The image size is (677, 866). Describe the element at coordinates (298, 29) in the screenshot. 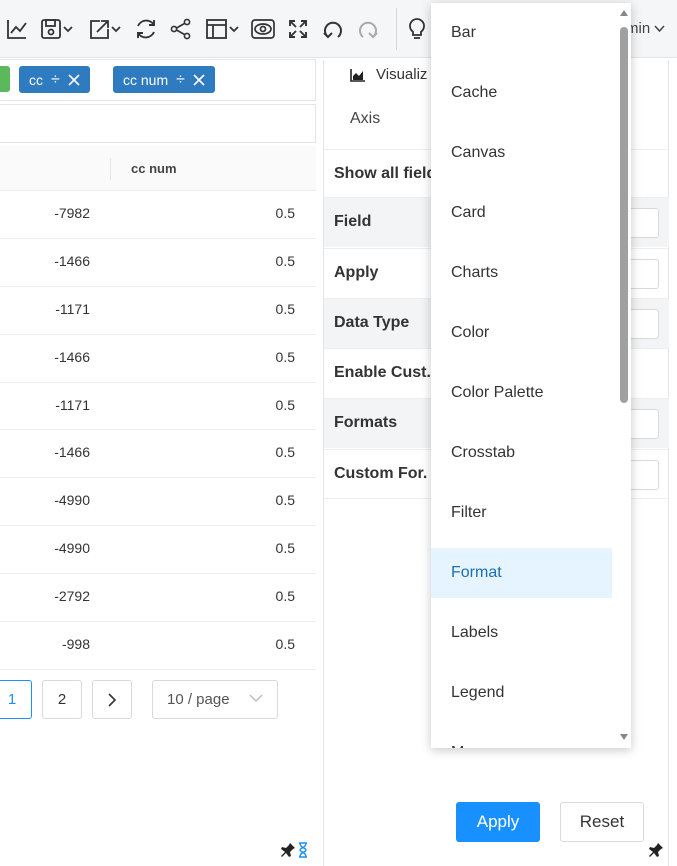

I see `fullscreen-icon` at that location.